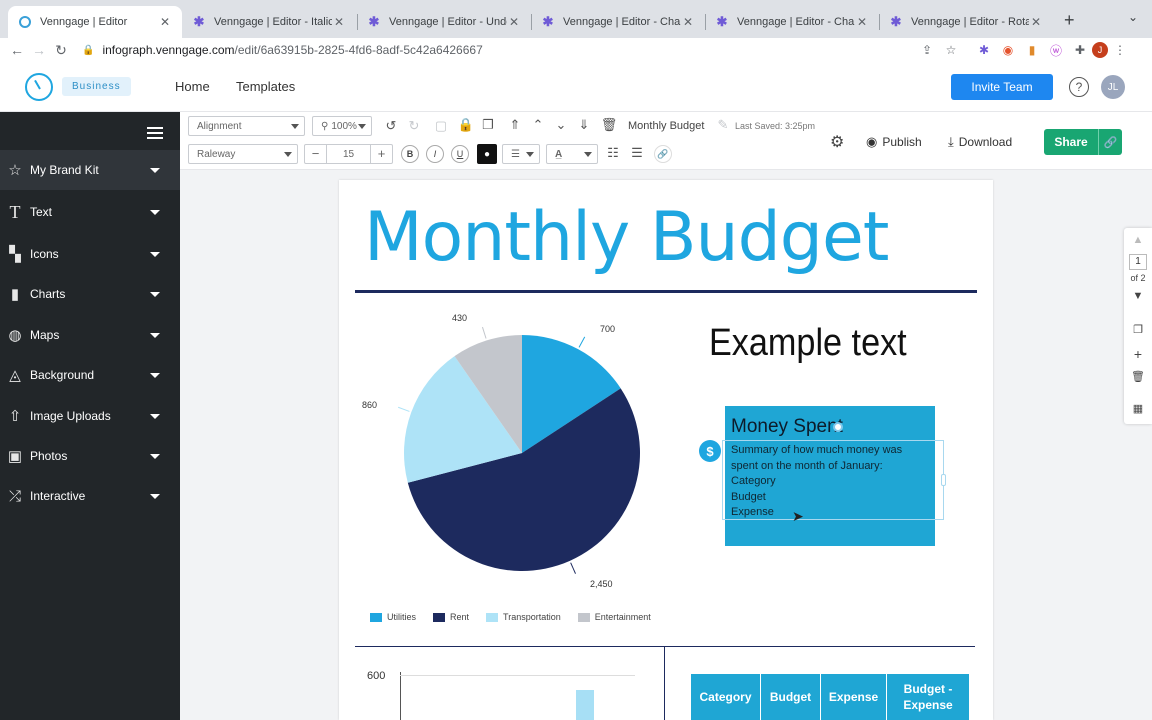 The width and height of the screenshot is (1152, 720). What do you see at coordinates (837, 142) in the screenshot?
I see `settings-gear-icon: ⚙` at bounding box center [837, 142].